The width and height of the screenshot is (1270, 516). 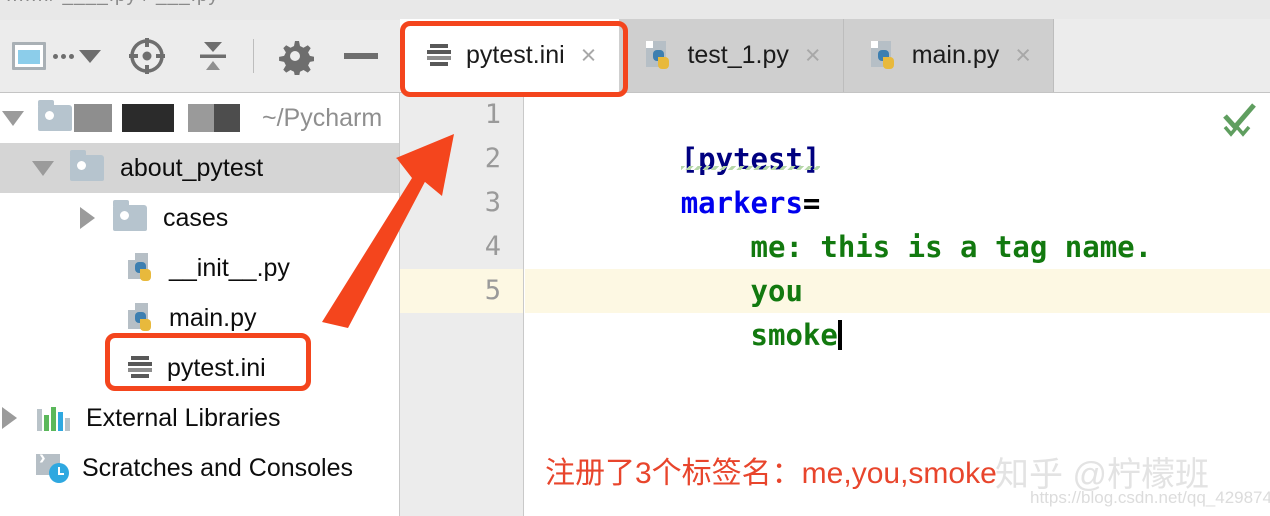 I want to click on hide-button, so click(x=361, y=56).